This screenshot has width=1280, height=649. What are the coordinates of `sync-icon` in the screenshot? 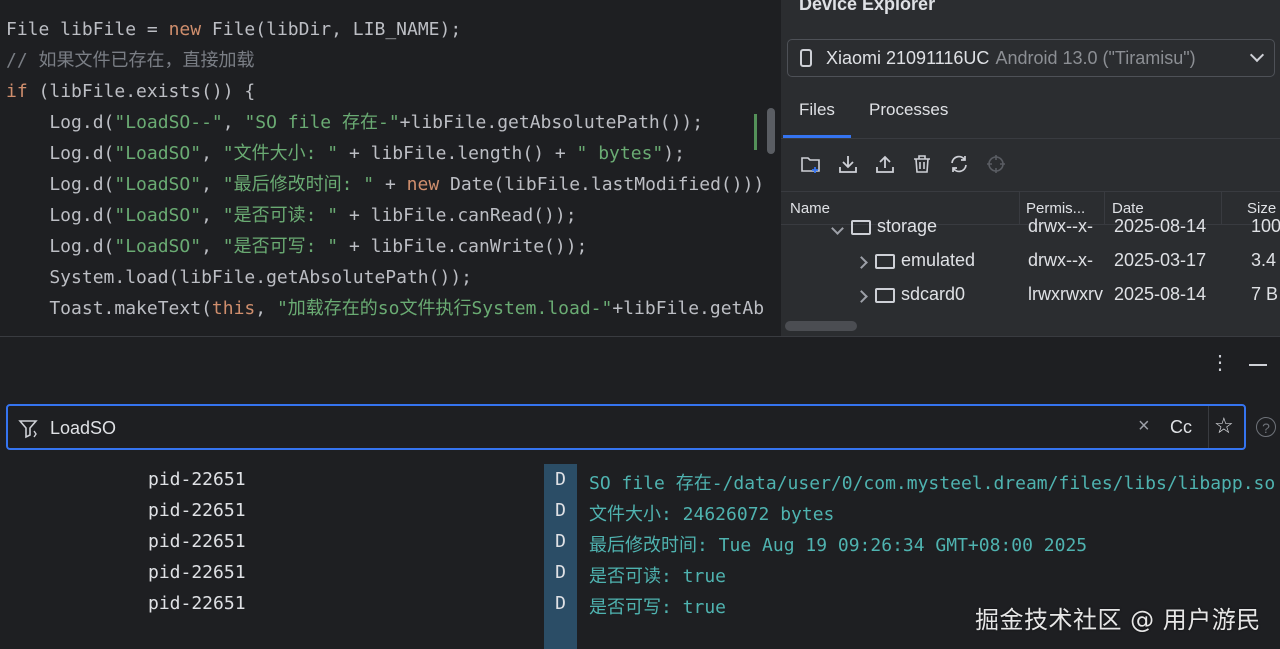 It's located at (959, 164).